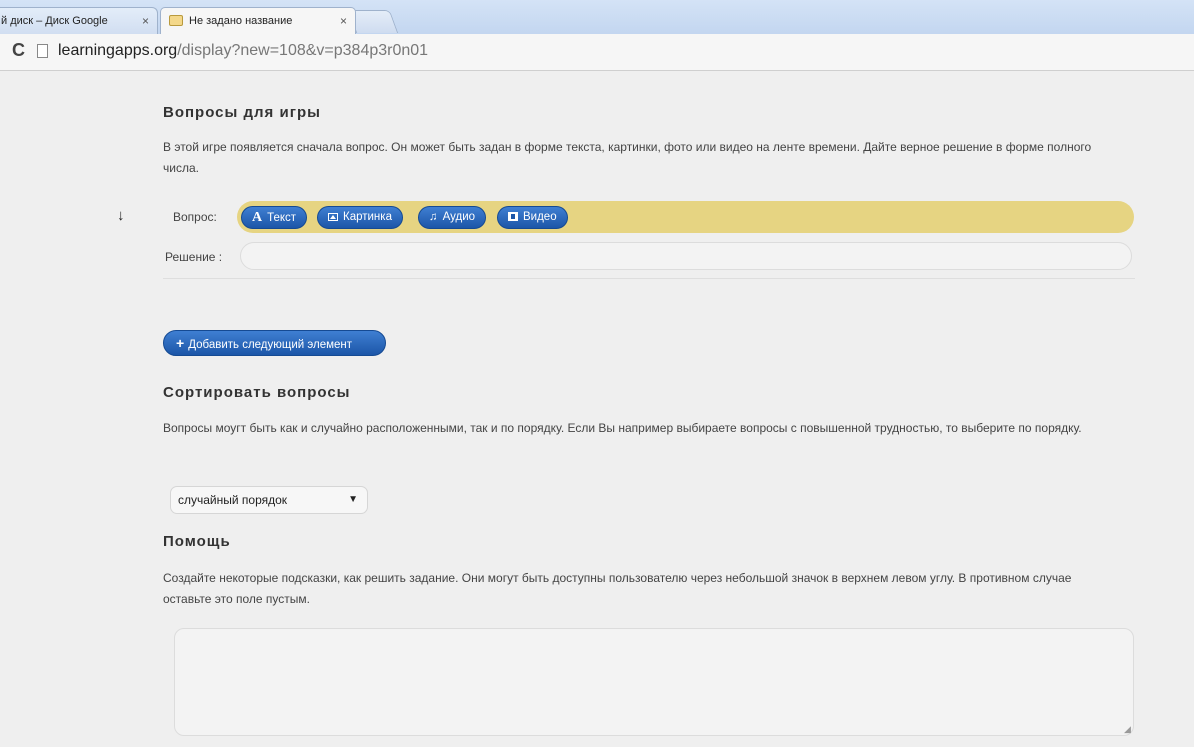 The image size is (1194, 747). Describe the element at coordinates (433, 217) in the screenshot. I see `music-note-icon: ♫` at that location.